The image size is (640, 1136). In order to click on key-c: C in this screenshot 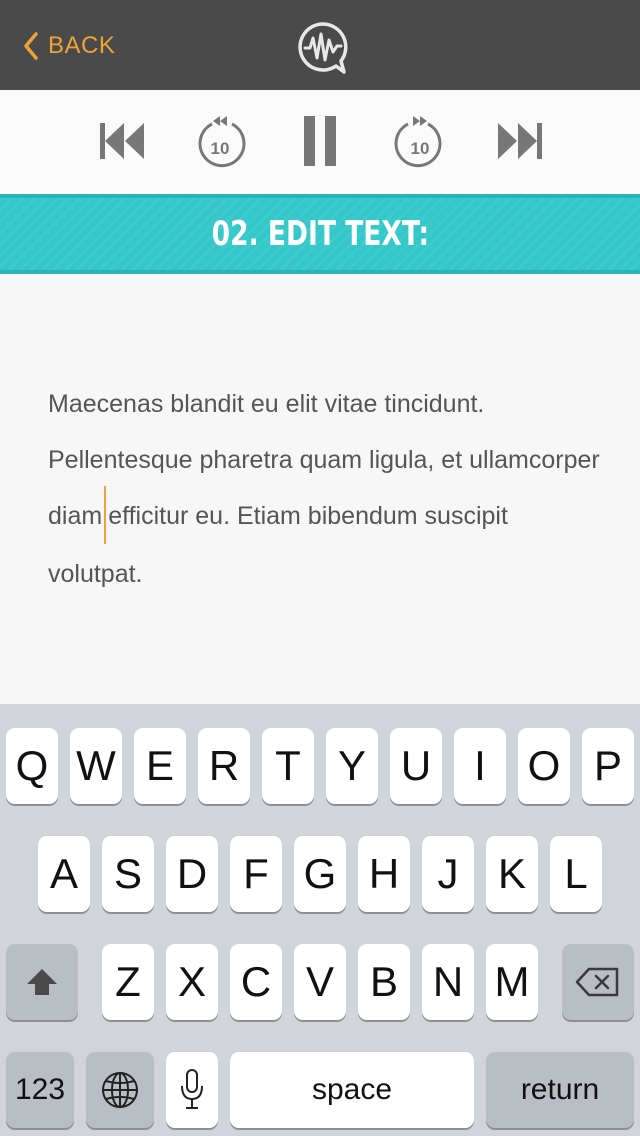, I will do `click(256, 982)`.